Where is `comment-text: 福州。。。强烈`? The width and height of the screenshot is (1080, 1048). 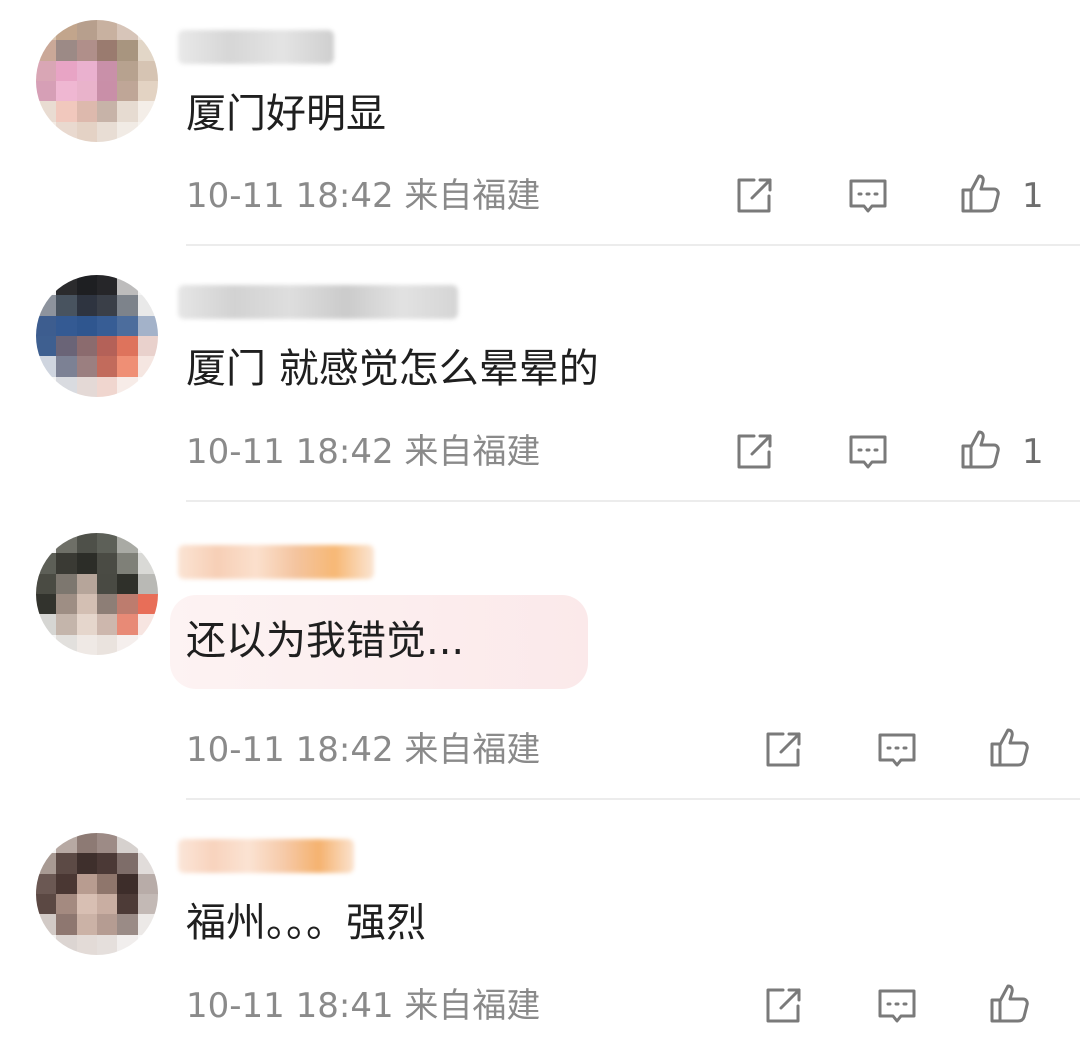
comment-text: 福州。。。强烈 is located at coordinates (306, 923).